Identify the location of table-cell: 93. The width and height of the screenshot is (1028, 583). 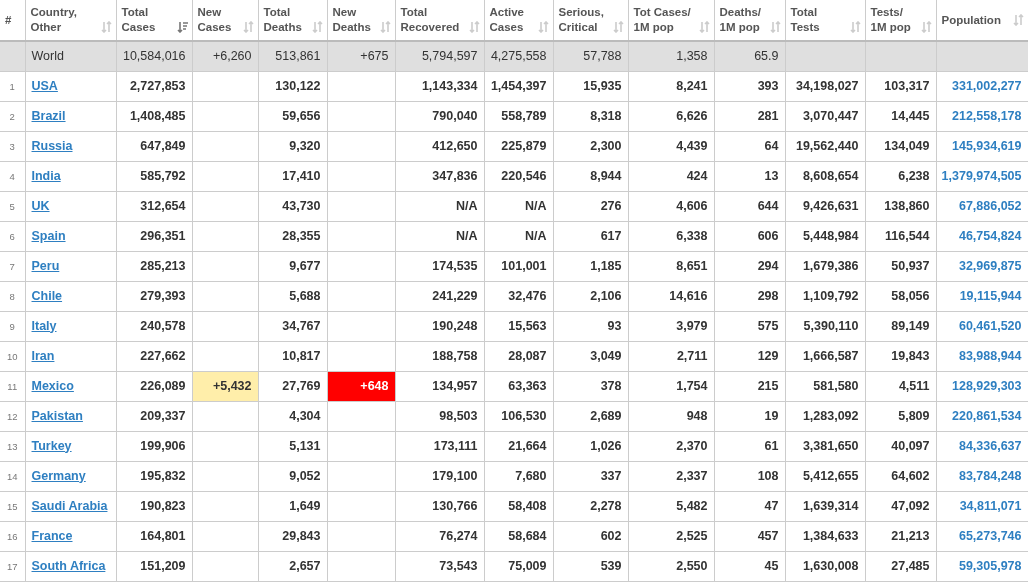
(614, 325).